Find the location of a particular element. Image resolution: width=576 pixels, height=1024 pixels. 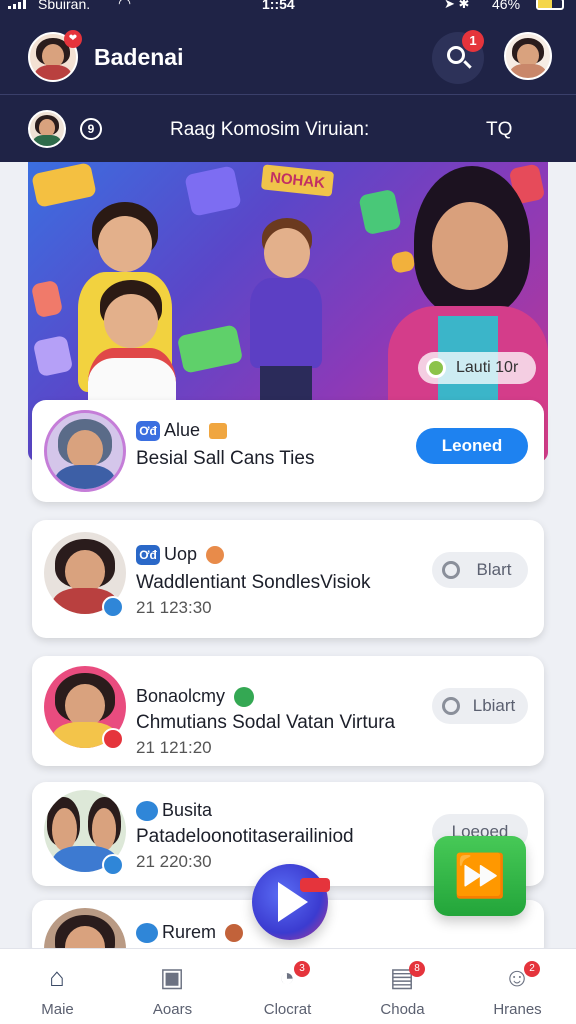

location-bluetooth-icons: ➤ ✱ is located at coordinates (457, 5).